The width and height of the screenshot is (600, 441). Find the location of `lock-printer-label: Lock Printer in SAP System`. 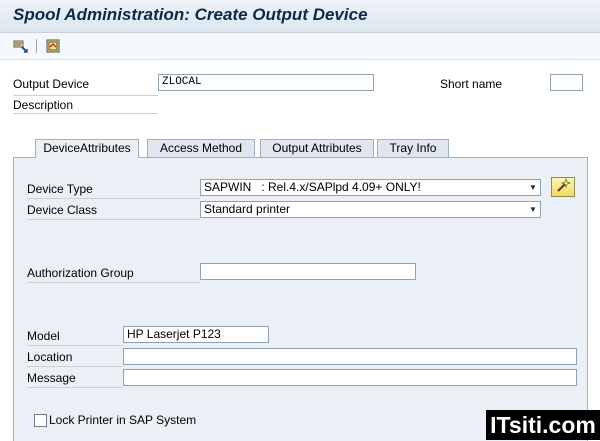

lock-printer-label: Lock Printer in SAP System is located at coordinates (123, 420).